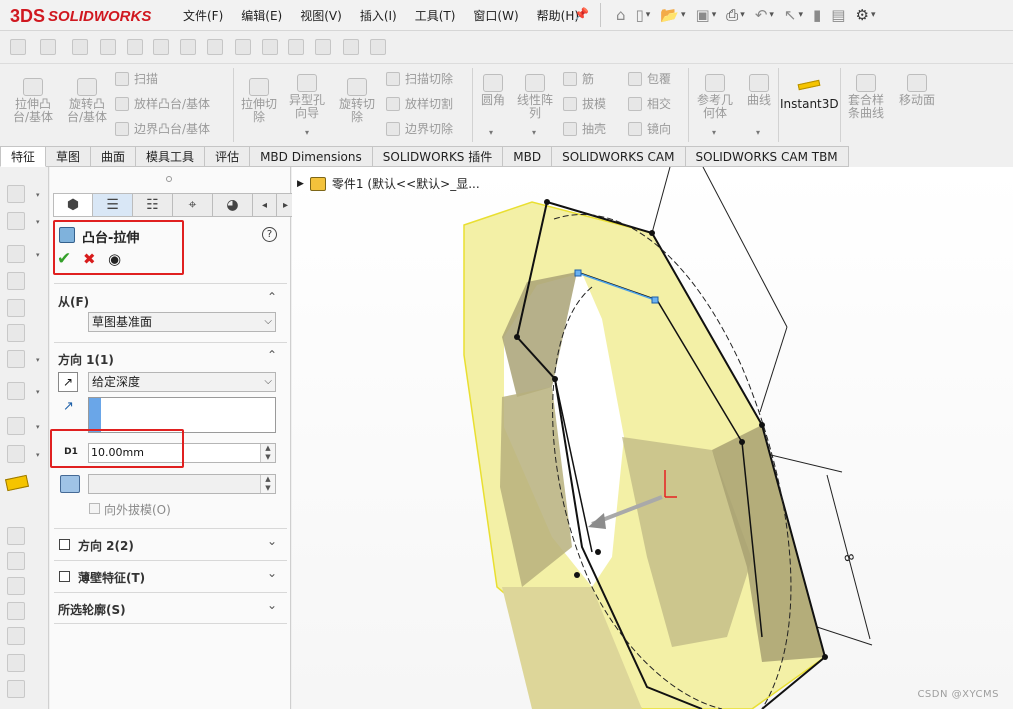 This screenshot has height=709, width=1013. Describe the element at coordinates (438, 156) in the screenshot. I see `tab-add-ins: SOLIDWORKS 插件` at that location.